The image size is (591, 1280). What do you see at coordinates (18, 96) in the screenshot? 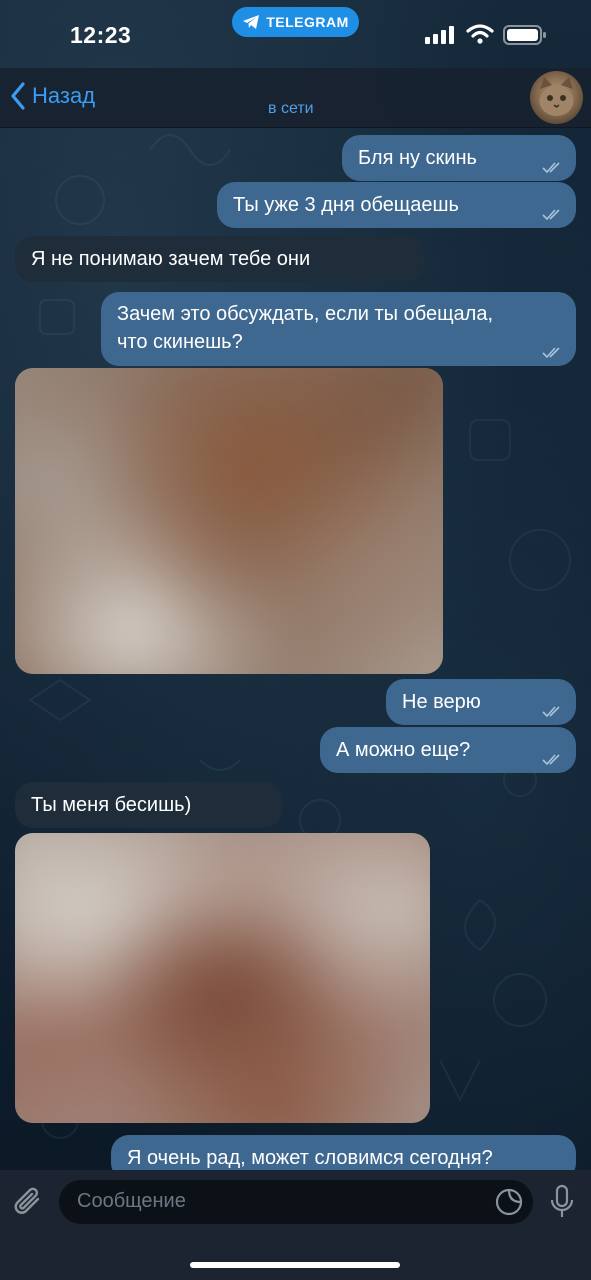
I see `chevron-left-icon` at bounding box center [18, 96].